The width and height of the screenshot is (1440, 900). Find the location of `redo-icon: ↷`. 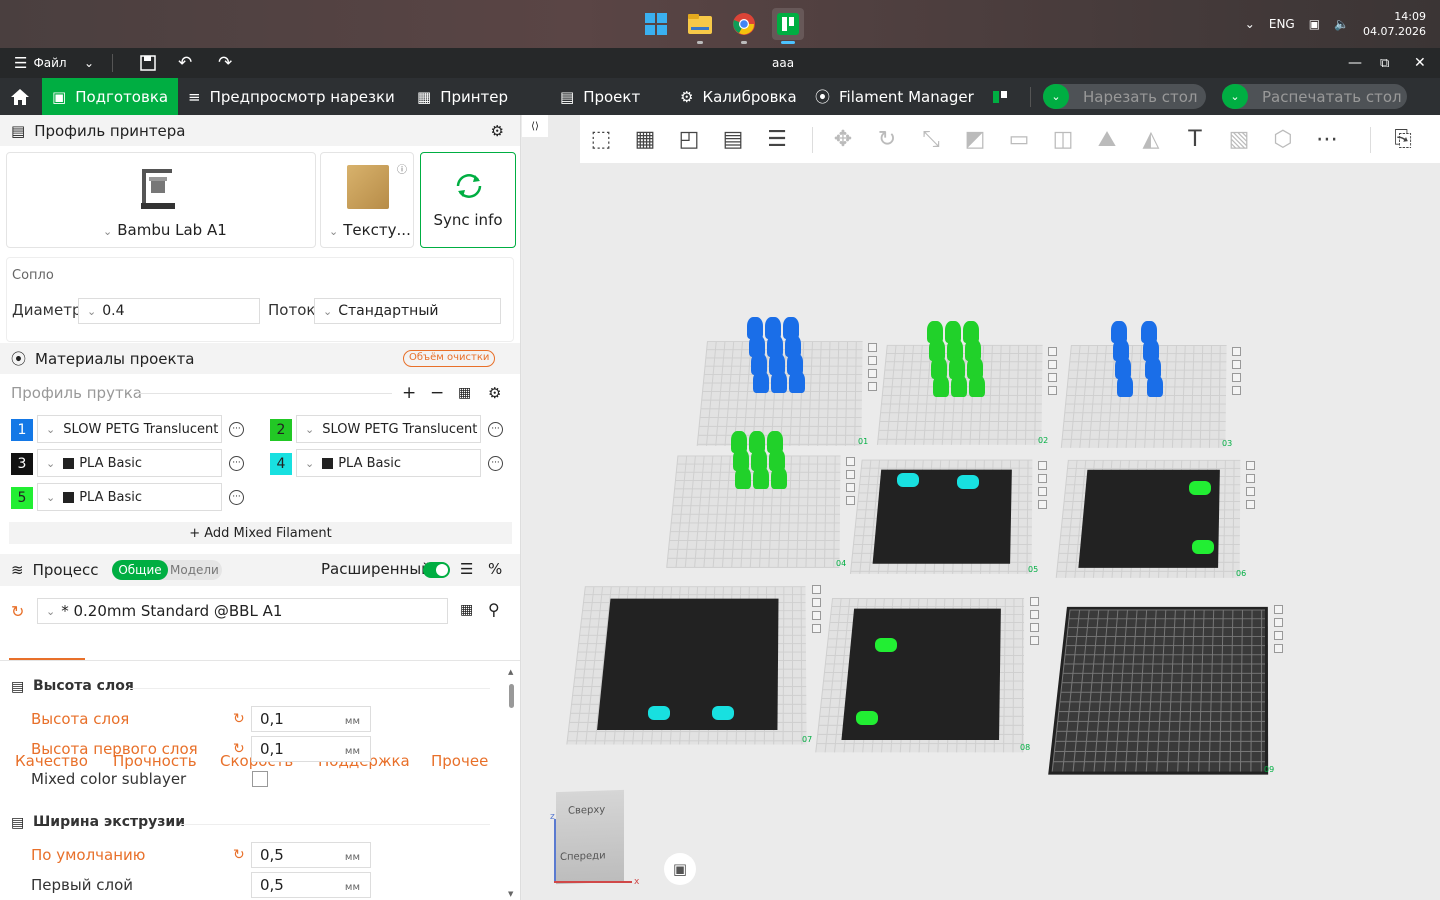

redo-icon: ↷ is located at coordinates (225, 63).